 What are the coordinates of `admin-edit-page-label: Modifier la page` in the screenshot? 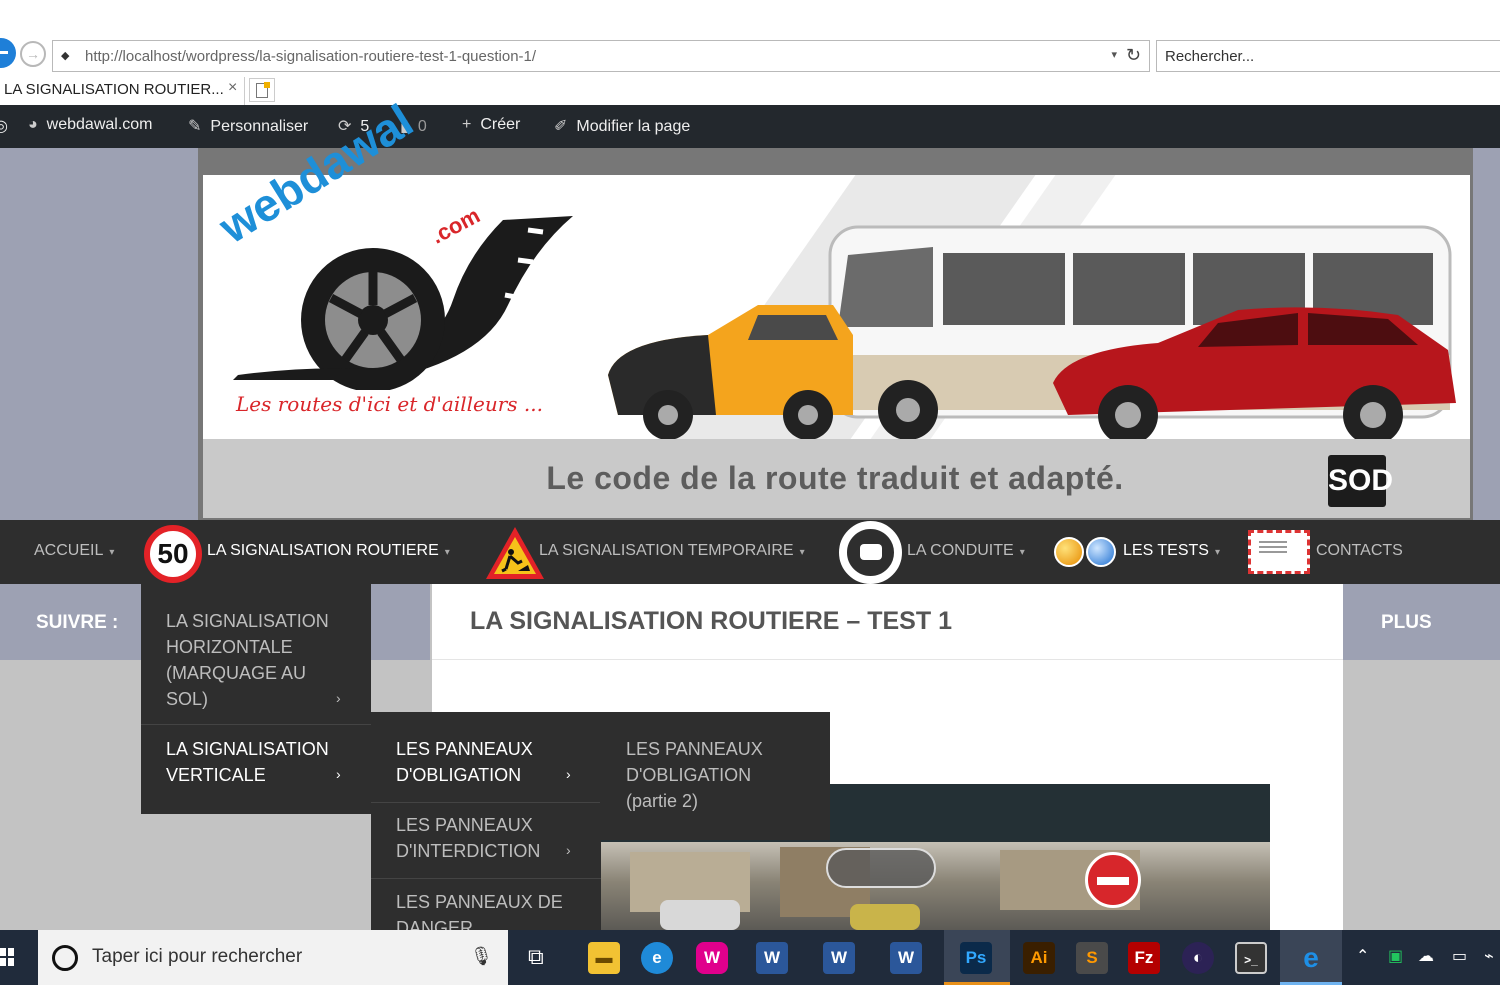 It's located at (633, 126).